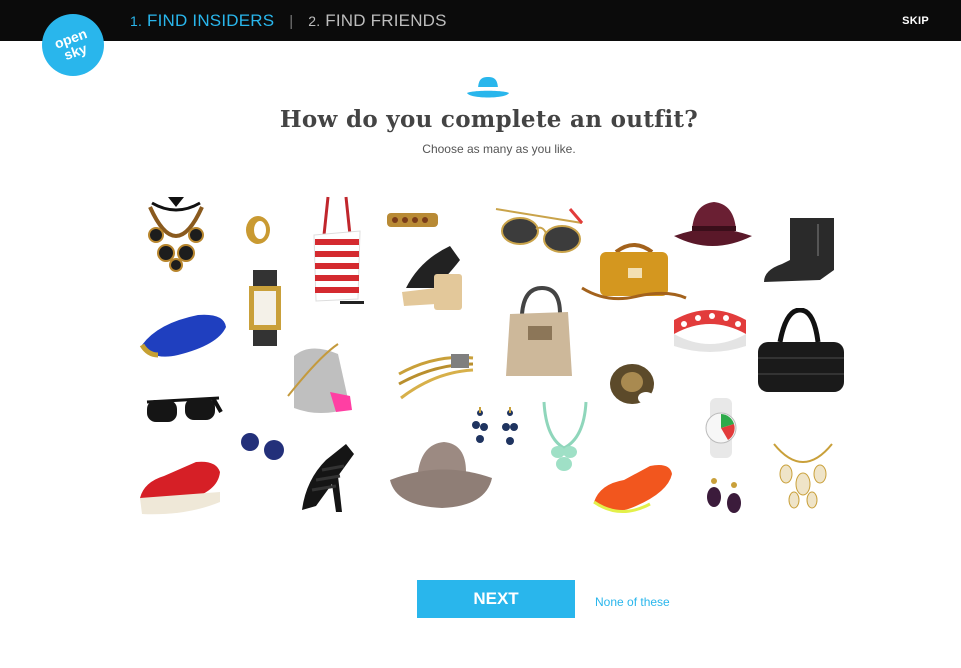  What do you see at coordinates (264, 446) in the screenshot?
I see `blue-stud-earrings-item` at bounding box center [264, 446].